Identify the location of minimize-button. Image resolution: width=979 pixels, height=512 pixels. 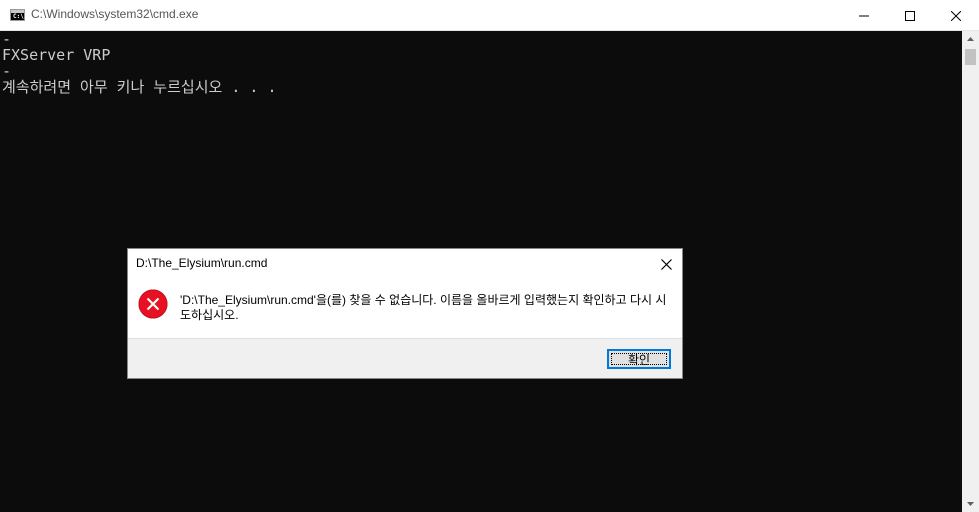
(864, 15).